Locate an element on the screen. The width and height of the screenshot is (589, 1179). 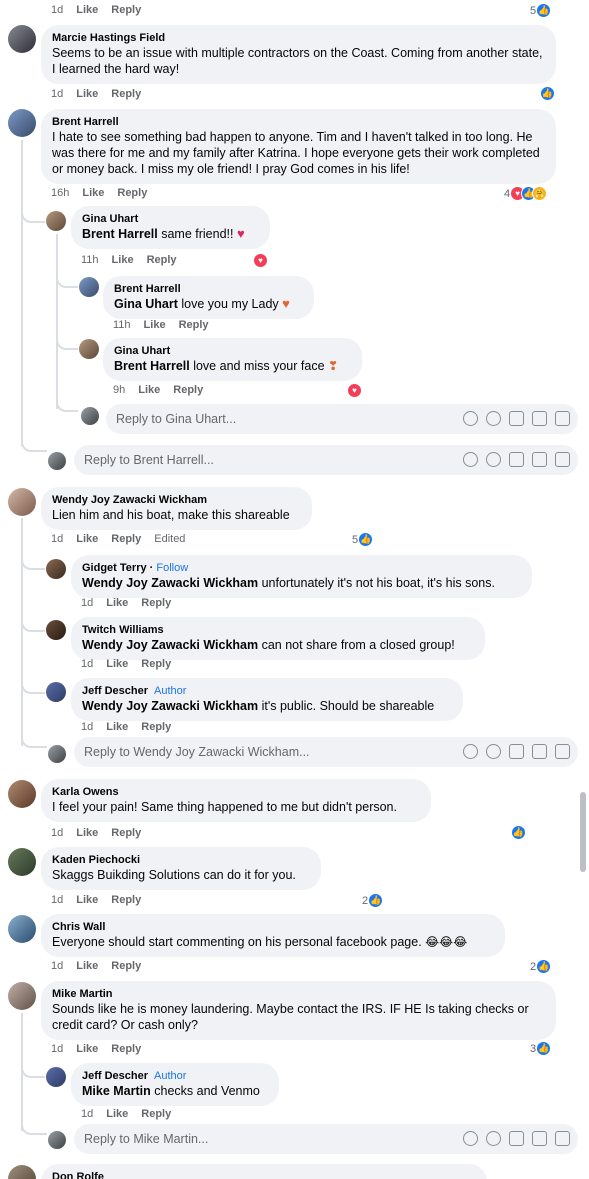
mention: Mike Martin is located at coordinates (116, 1091).